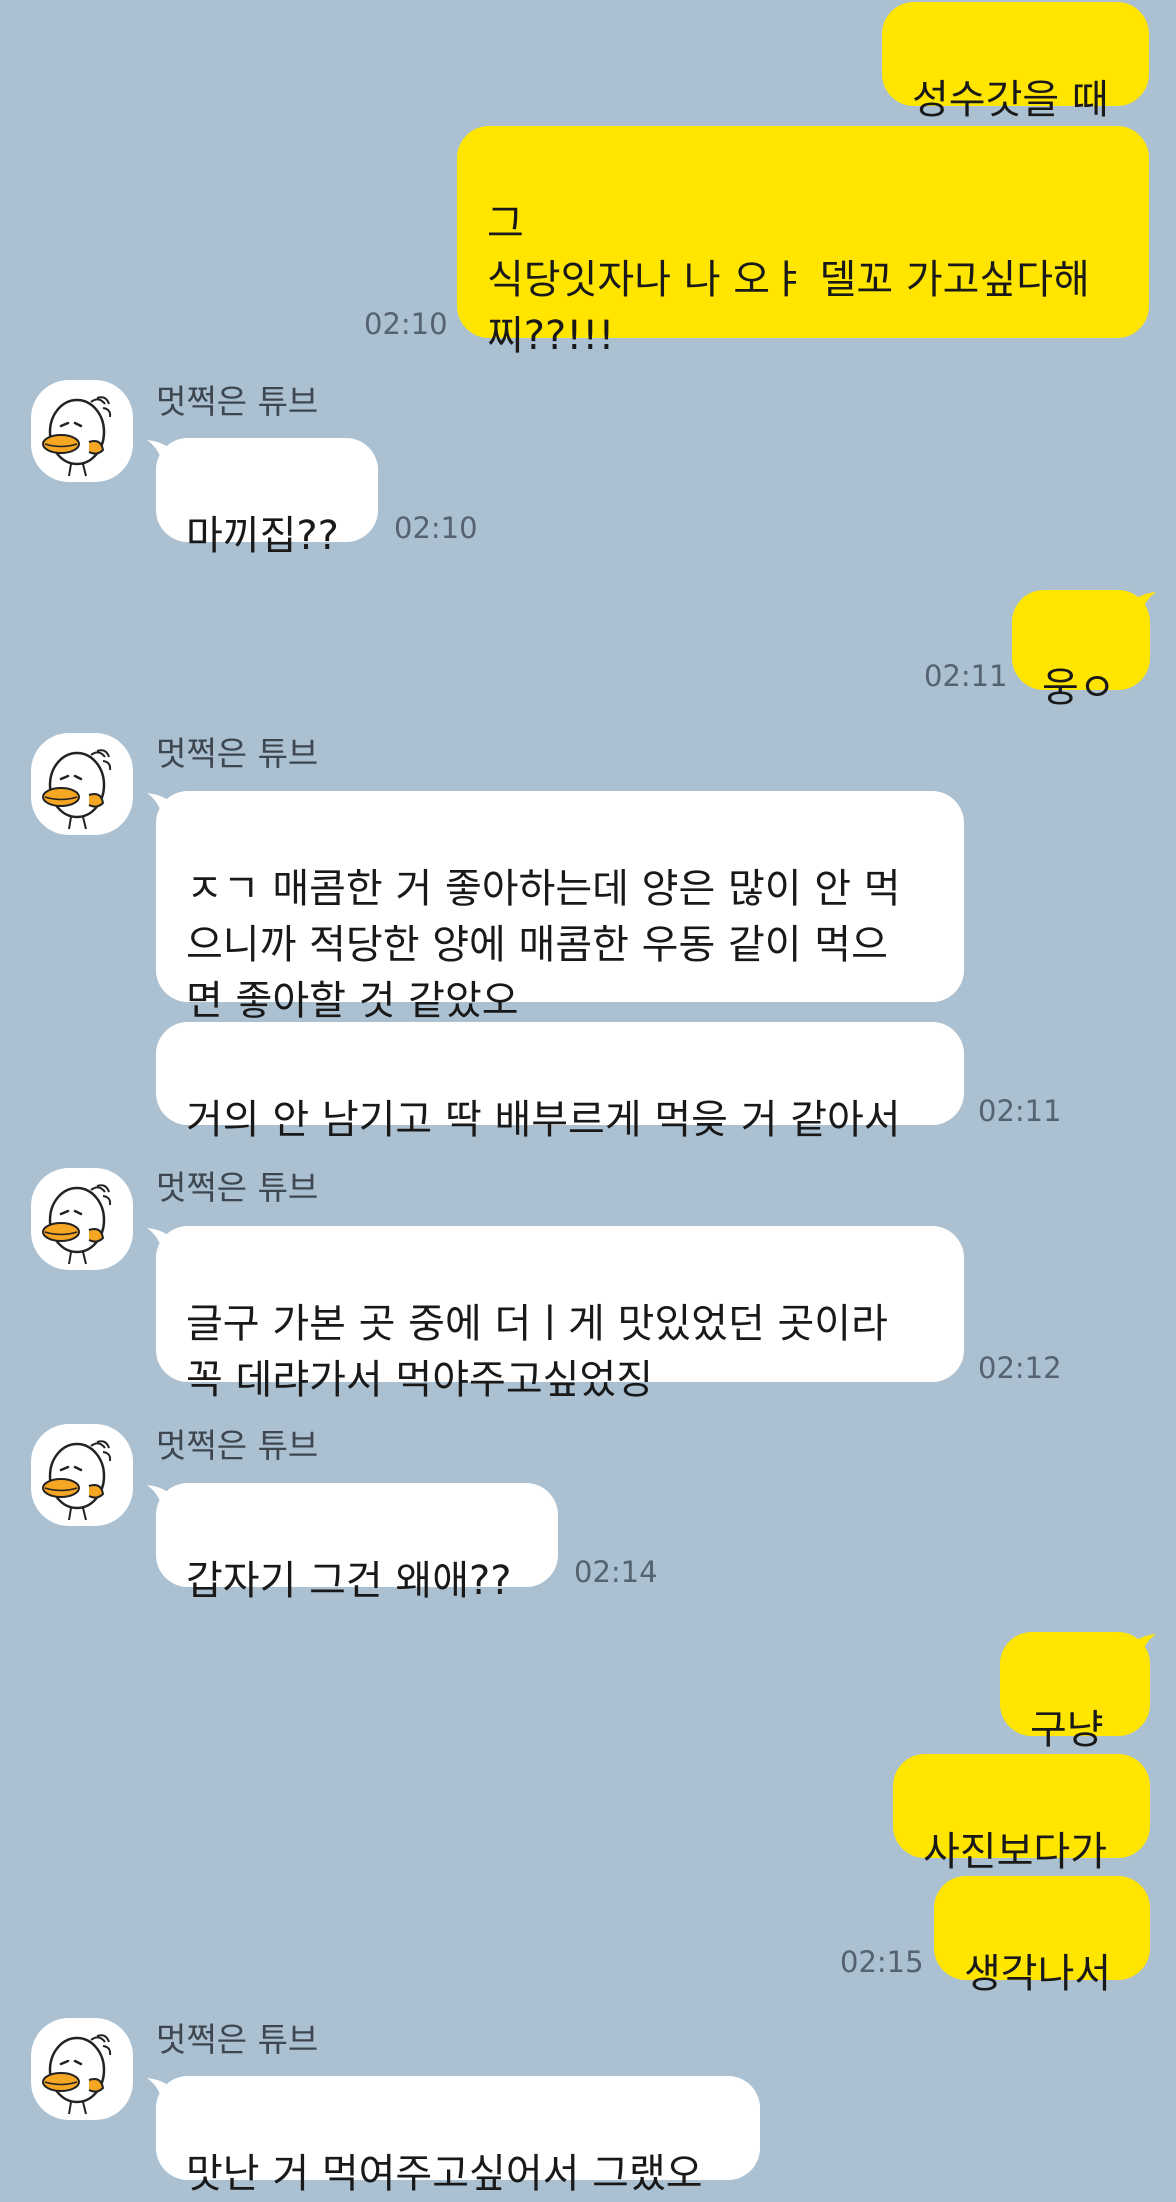 This screenshot has height=2202, width=1176. Describe the element at coordinates (458, 2136) in the screenshot. I see `their-message-bubble: 맛난 거 먹여주고싶어서 그랬오` at that location.